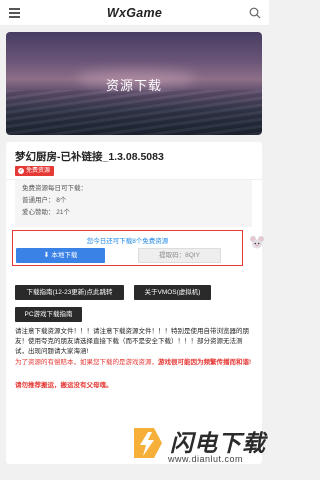 This screenshot has width=320, height=480. I want to click on free-resource-badge: ✓ 免费资源, so click(35, 171).